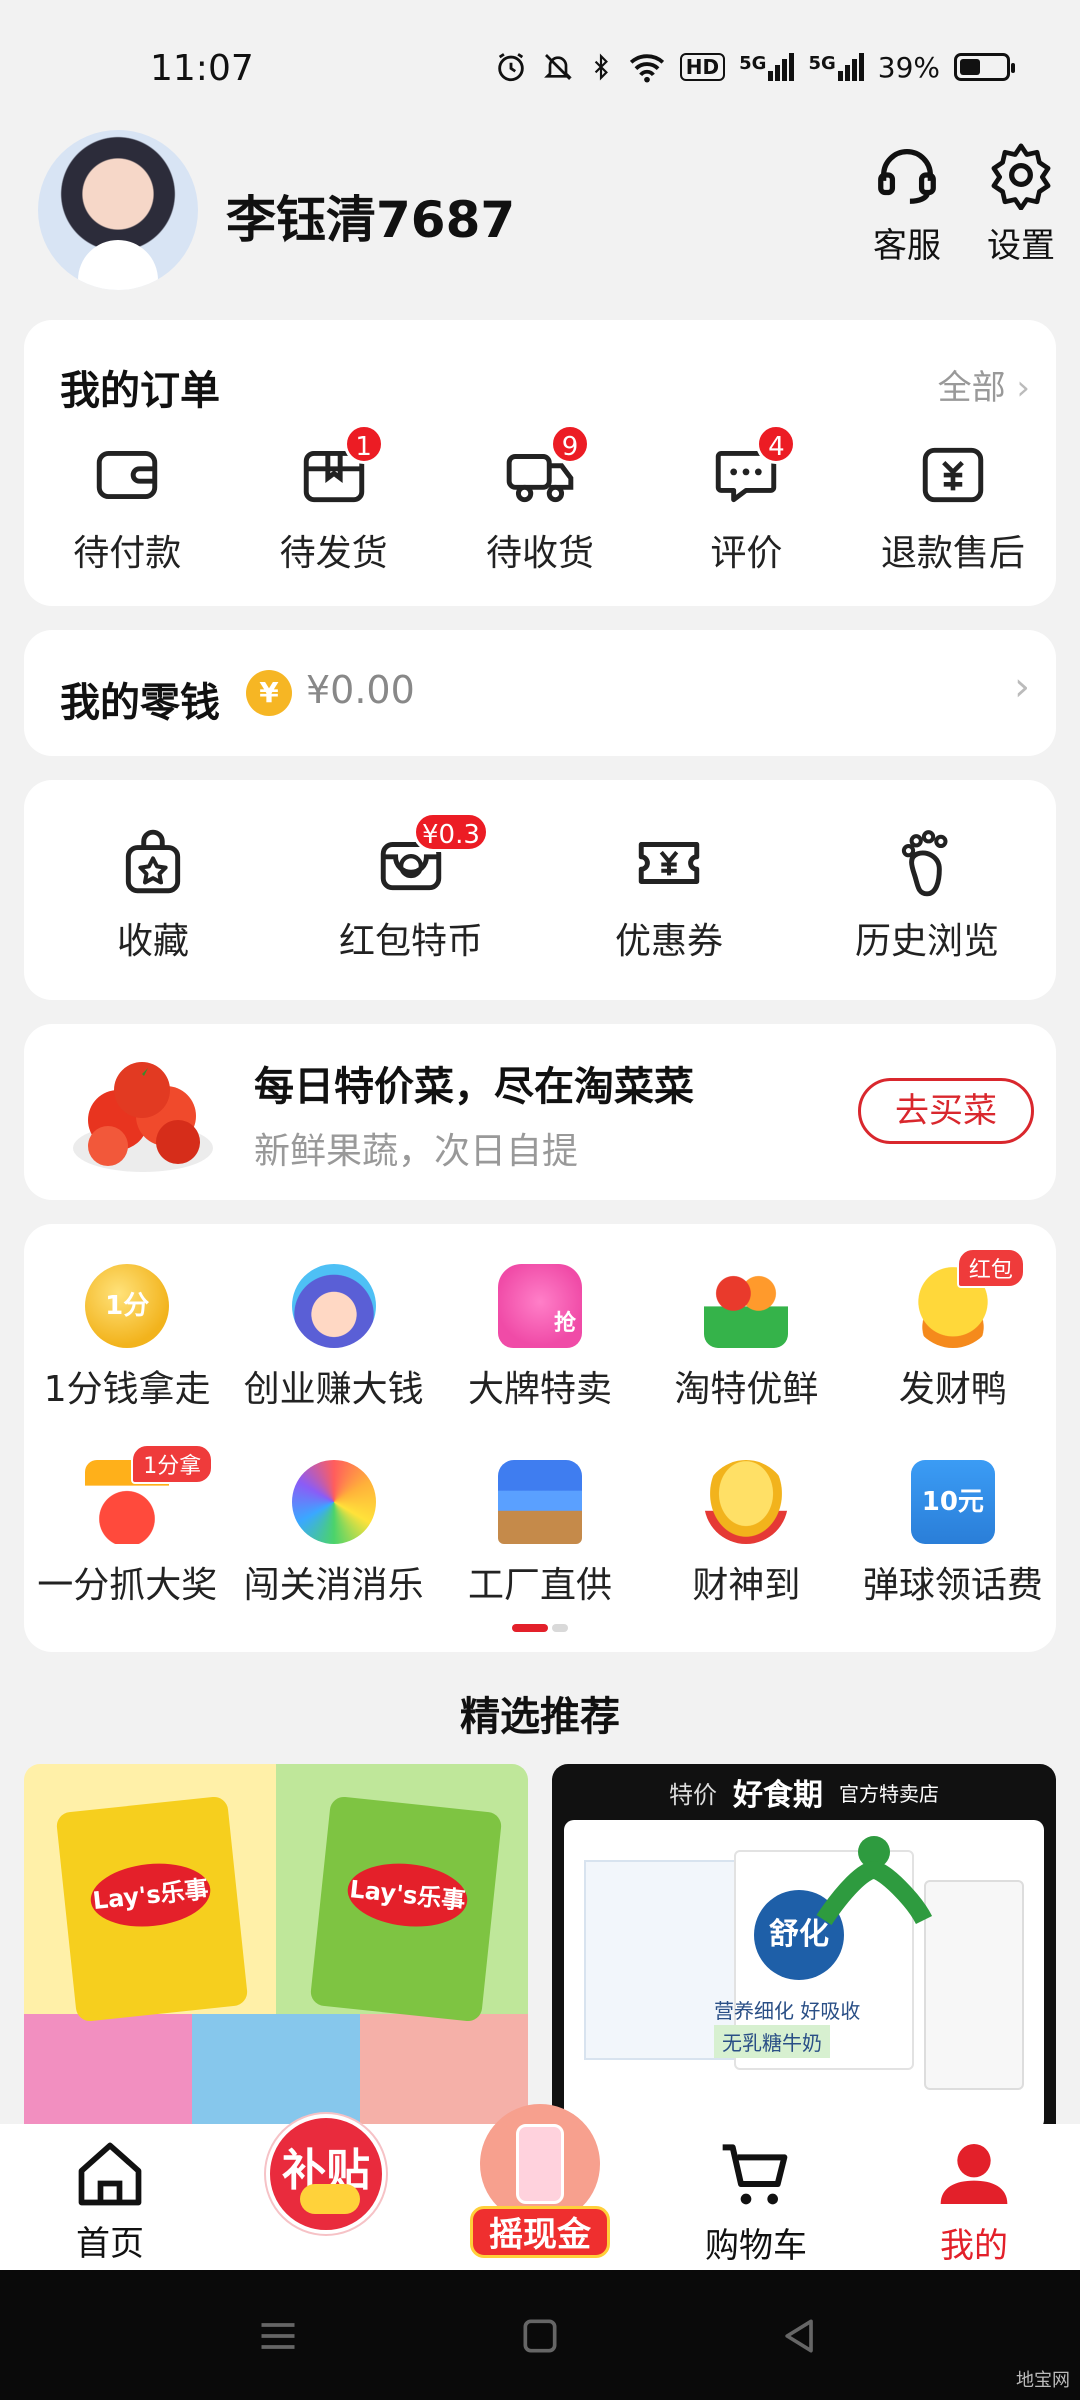 Image resolution: width=1080 pixels, height=2400 pixels. Describe the element at coordinates (333, 500) in the screenshot. I see `order-item-1: 待发货 1` at that location.